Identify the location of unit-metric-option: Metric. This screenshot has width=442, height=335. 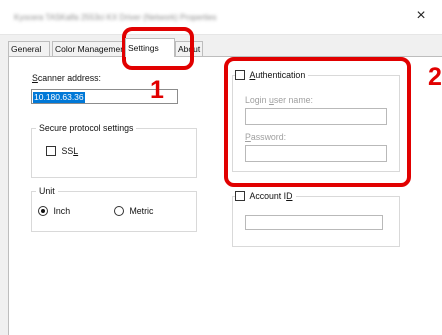
(133, 210).